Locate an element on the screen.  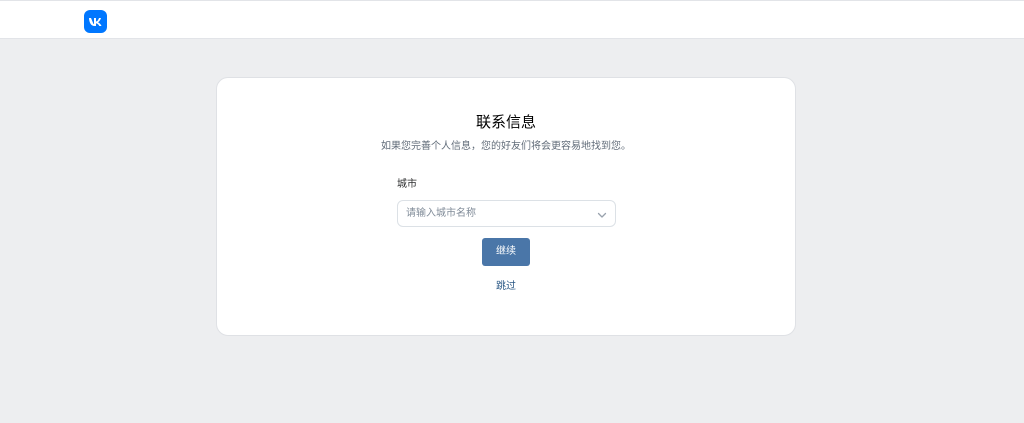
skip-link: 跳过 is located at coordinates (506, 286).